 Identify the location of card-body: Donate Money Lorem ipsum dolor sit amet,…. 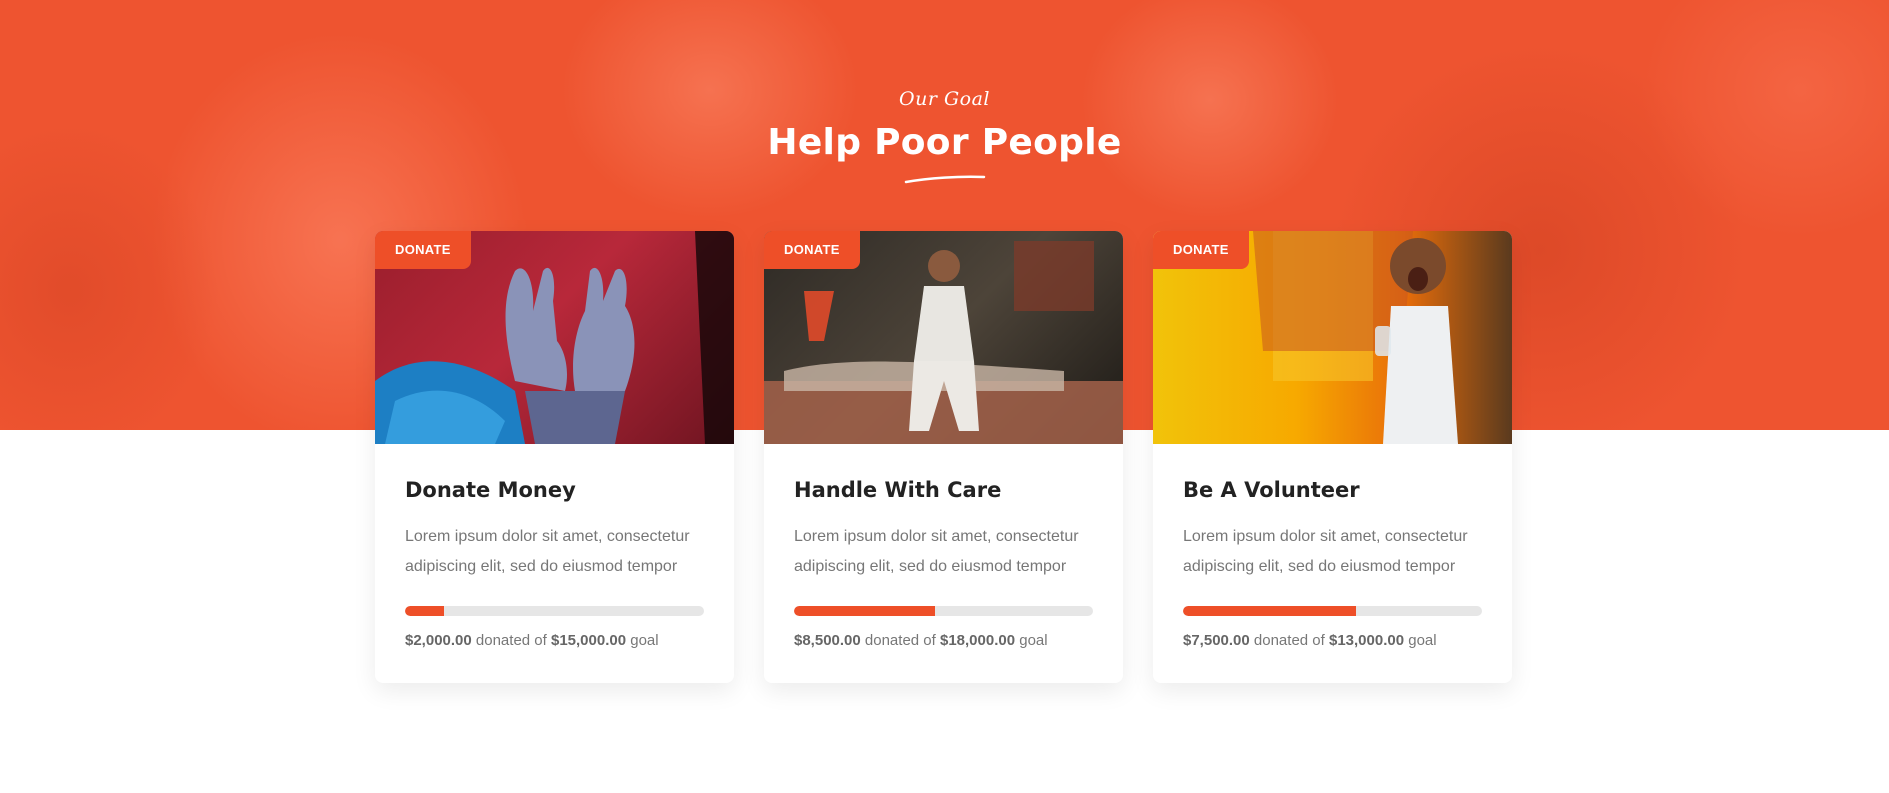
(554, 546).